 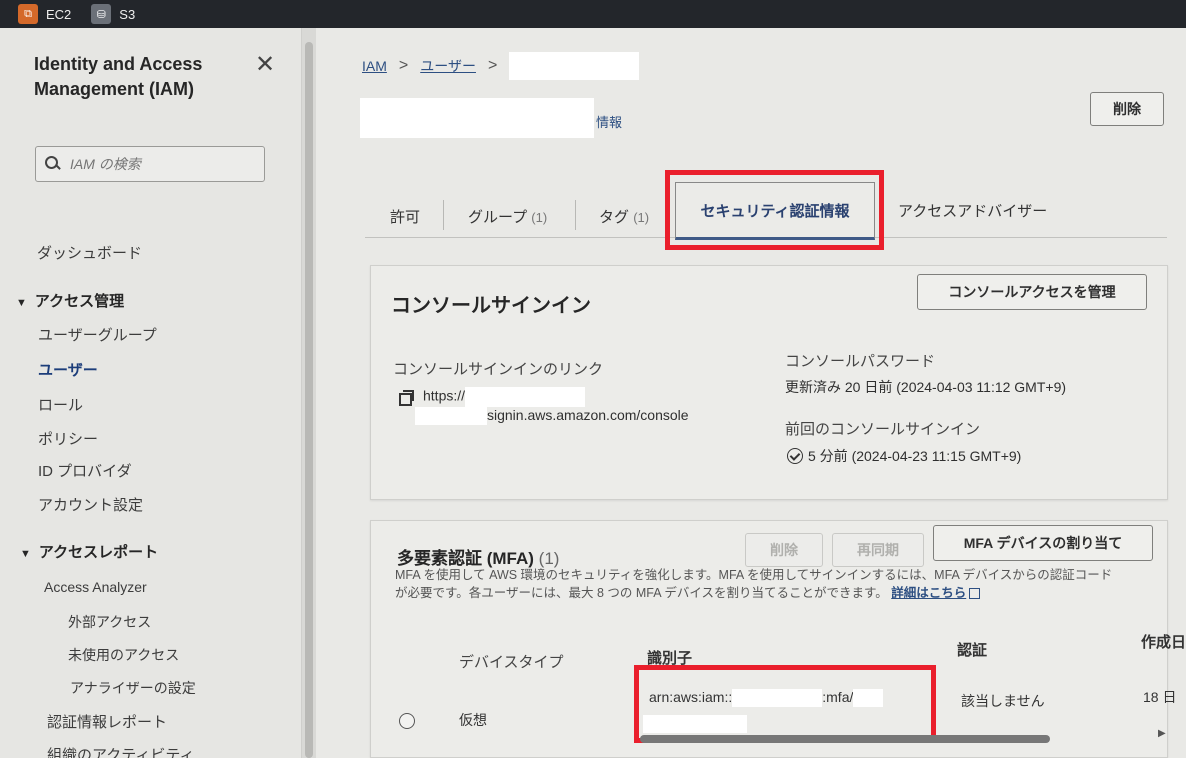 I want to click on assign-mfa-button: MFA デバイスの割り当て, so click(x=1043, y=543).